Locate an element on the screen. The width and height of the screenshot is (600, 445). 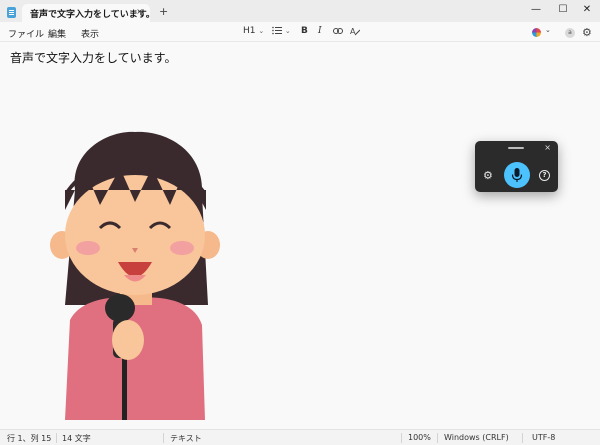
tab-document: 音声で文字入力をしています。 × is located at coordinates (88, 13).